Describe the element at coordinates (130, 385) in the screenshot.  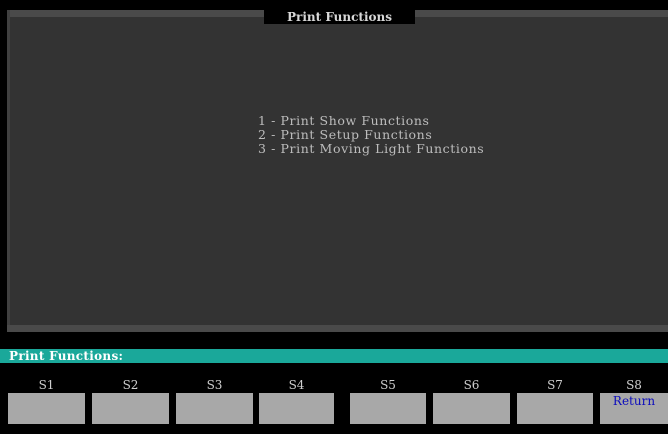
I see `softkey-s2-label: S2` at that location.